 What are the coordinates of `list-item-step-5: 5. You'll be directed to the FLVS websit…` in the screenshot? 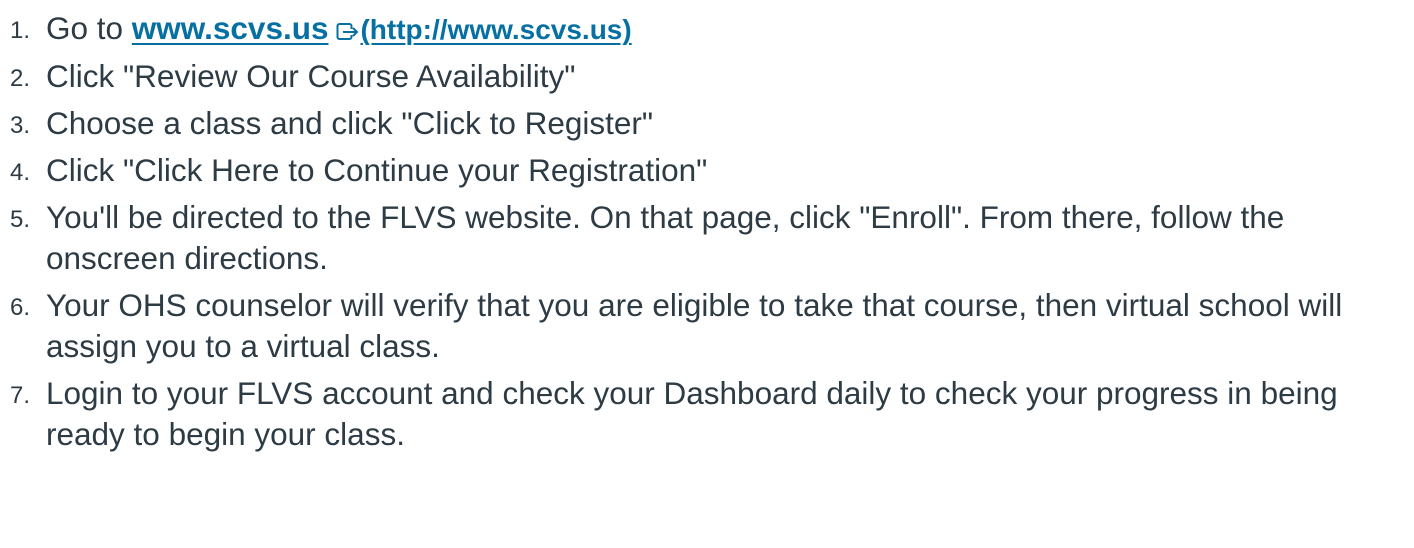 It's located at (710, 238).